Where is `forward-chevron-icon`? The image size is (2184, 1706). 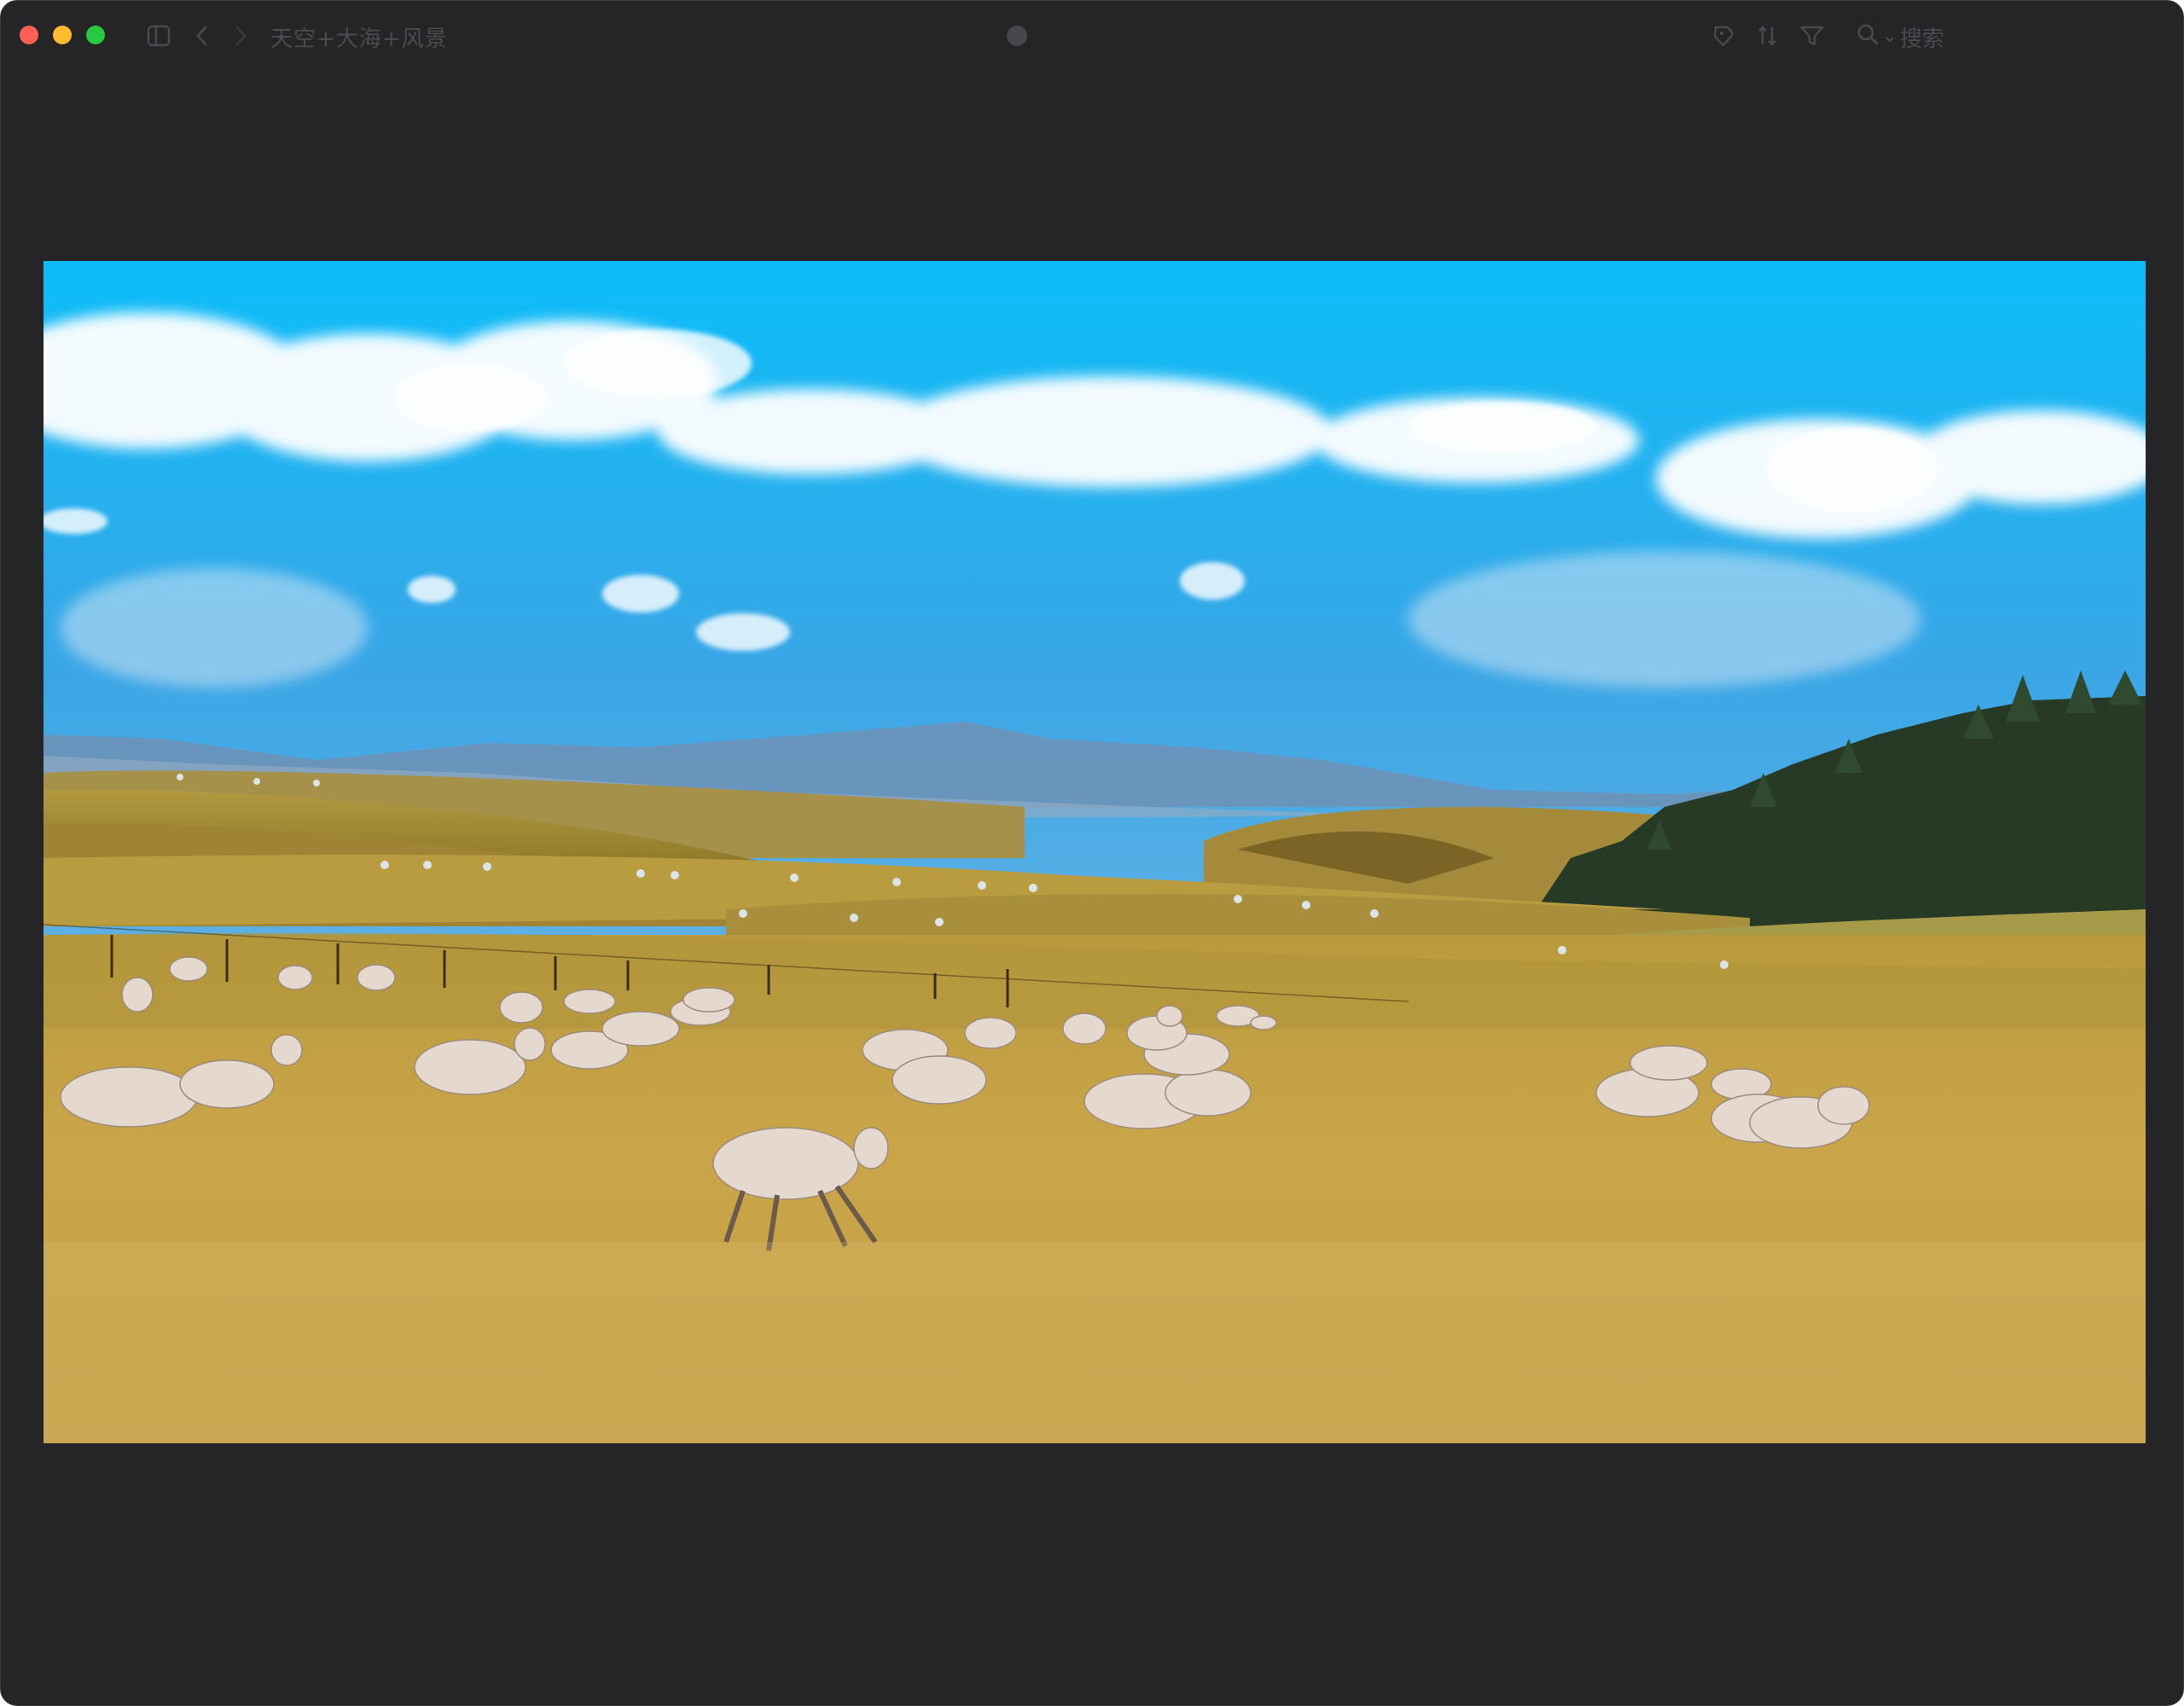
forward-chevron-icon is located at coordinates (241, 36).